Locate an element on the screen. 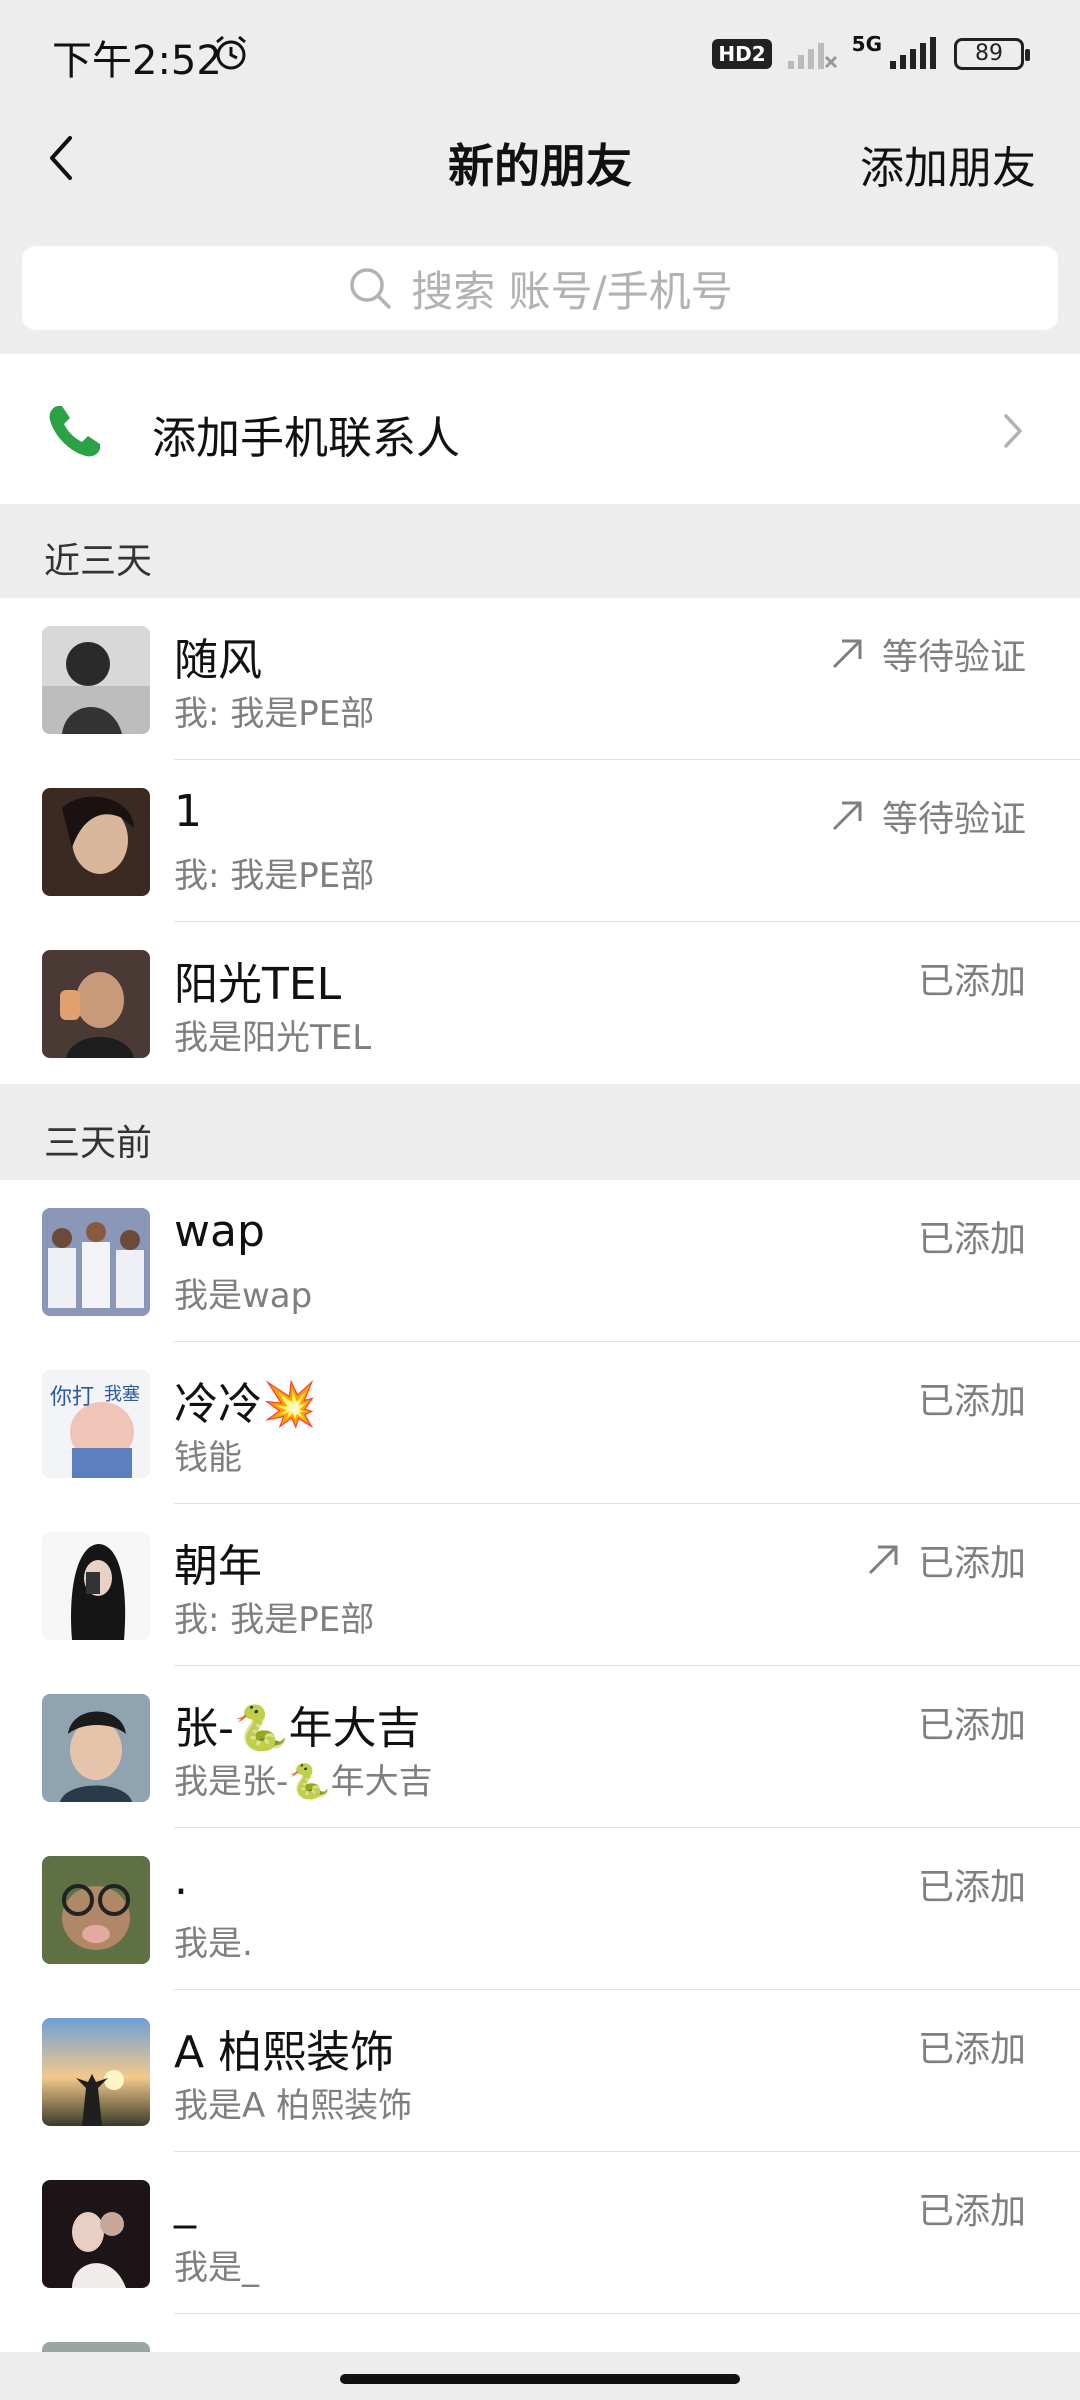 This screenshot has height=2400, width=1080. home-indicator is located at coordinates (540, 2379).